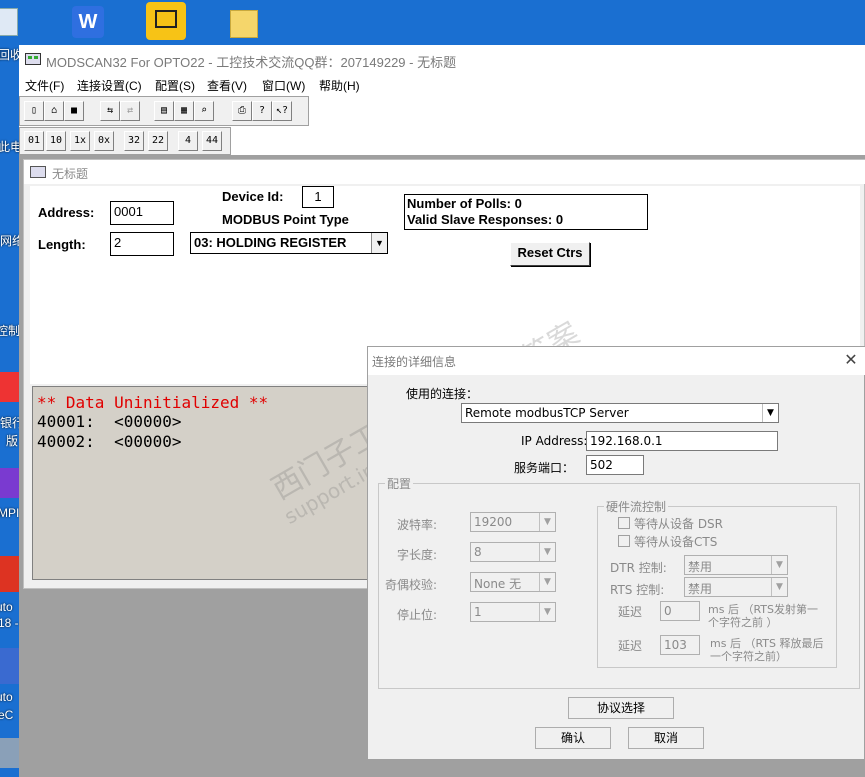 This screenshot has width=865, height=777. I want to click on dtr-select: 禁用 ▼, so click(736, 565).